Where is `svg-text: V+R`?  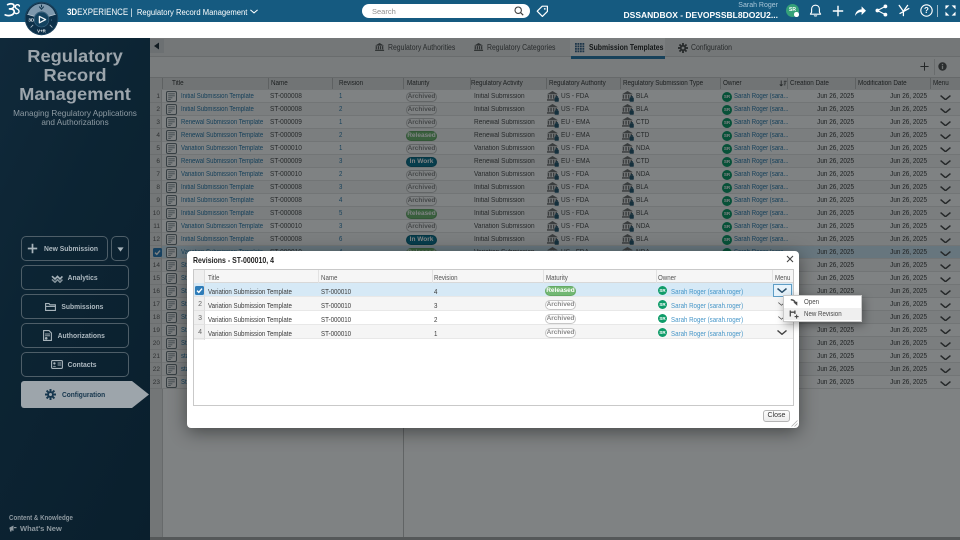
svg-text: V+R is located at coordinates (41, 31).